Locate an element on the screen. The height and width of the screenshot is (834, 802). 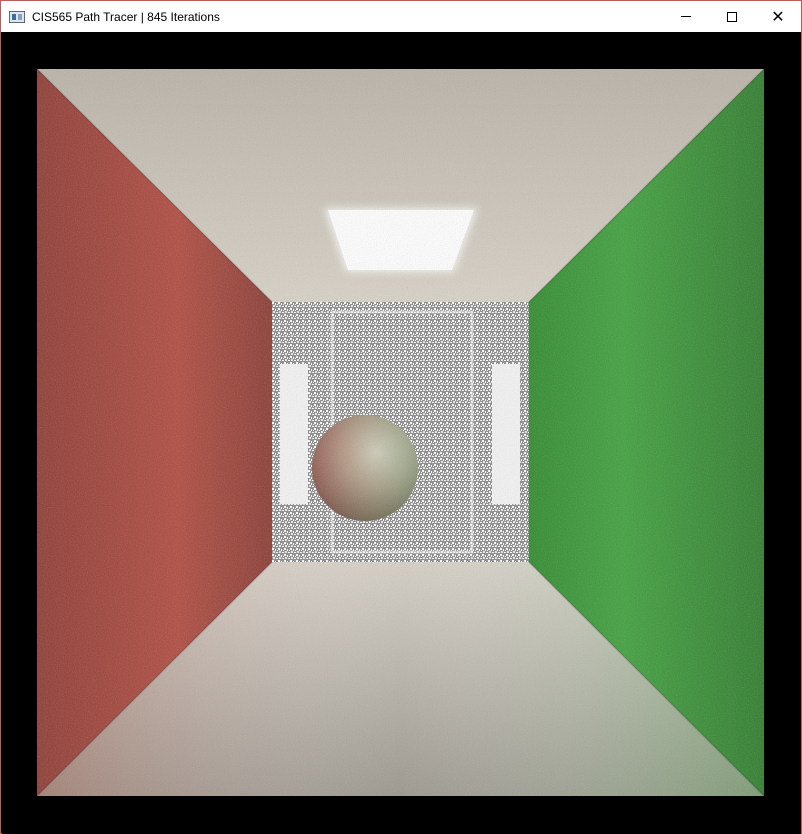
window-title: CIS565 Path Tracer | 845 Iterations is located at coordinates (126, 16).